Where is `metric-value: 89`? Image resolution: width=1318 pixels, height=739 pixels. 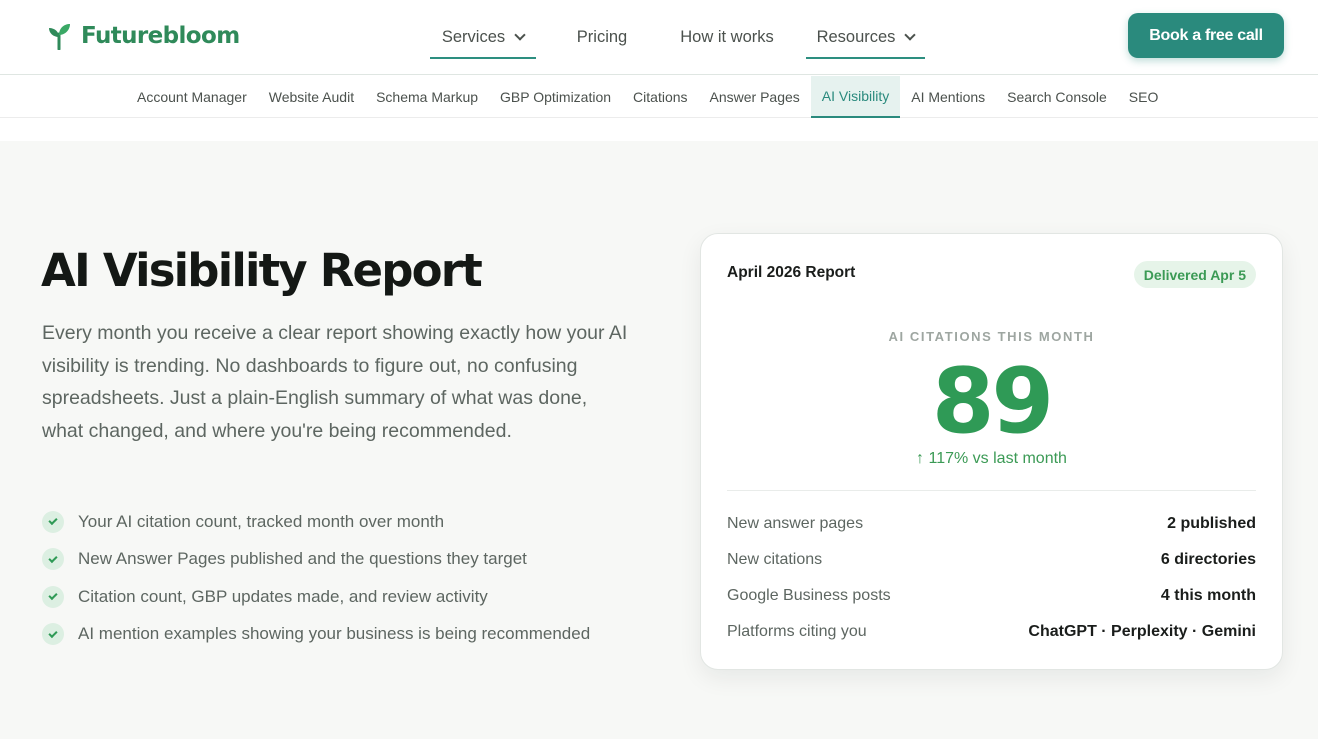
metric-value: 89 is located at coordinates (992, 401).